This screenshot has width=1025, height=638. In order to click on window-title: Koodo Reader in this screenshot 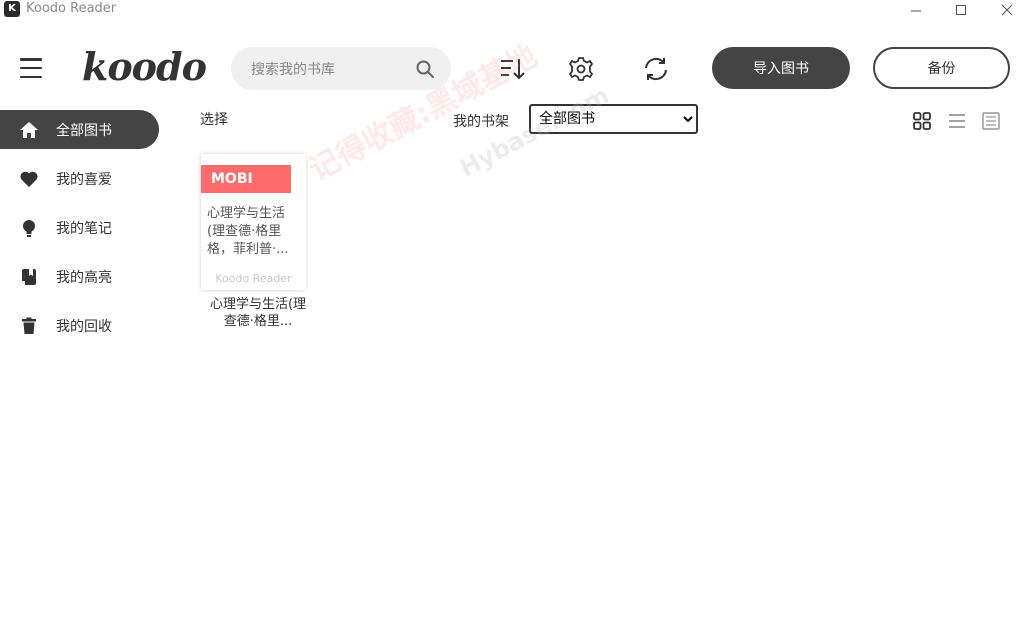, I will do `click(71, 8)`.